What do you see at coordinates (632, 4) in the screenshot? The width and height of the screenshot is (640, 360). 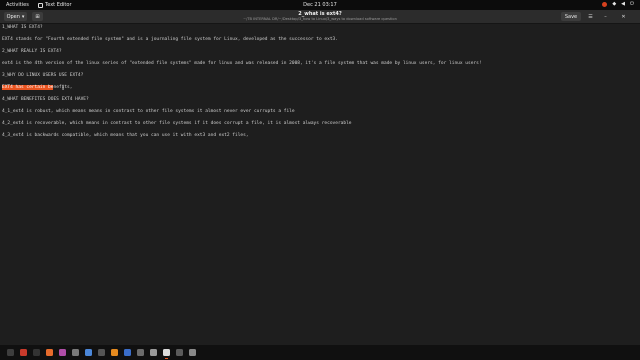 I see `power-icon: ⏻` at bounding box center [632, 4].